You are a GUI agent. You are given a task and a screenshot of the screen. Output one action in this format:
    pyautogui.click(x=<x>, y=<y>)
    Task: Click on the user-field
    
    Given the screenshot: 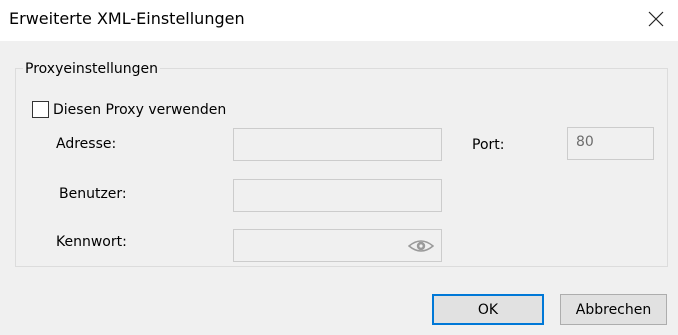 What is the action you would take?
    pyautogui.click(x=337, y=195)
    